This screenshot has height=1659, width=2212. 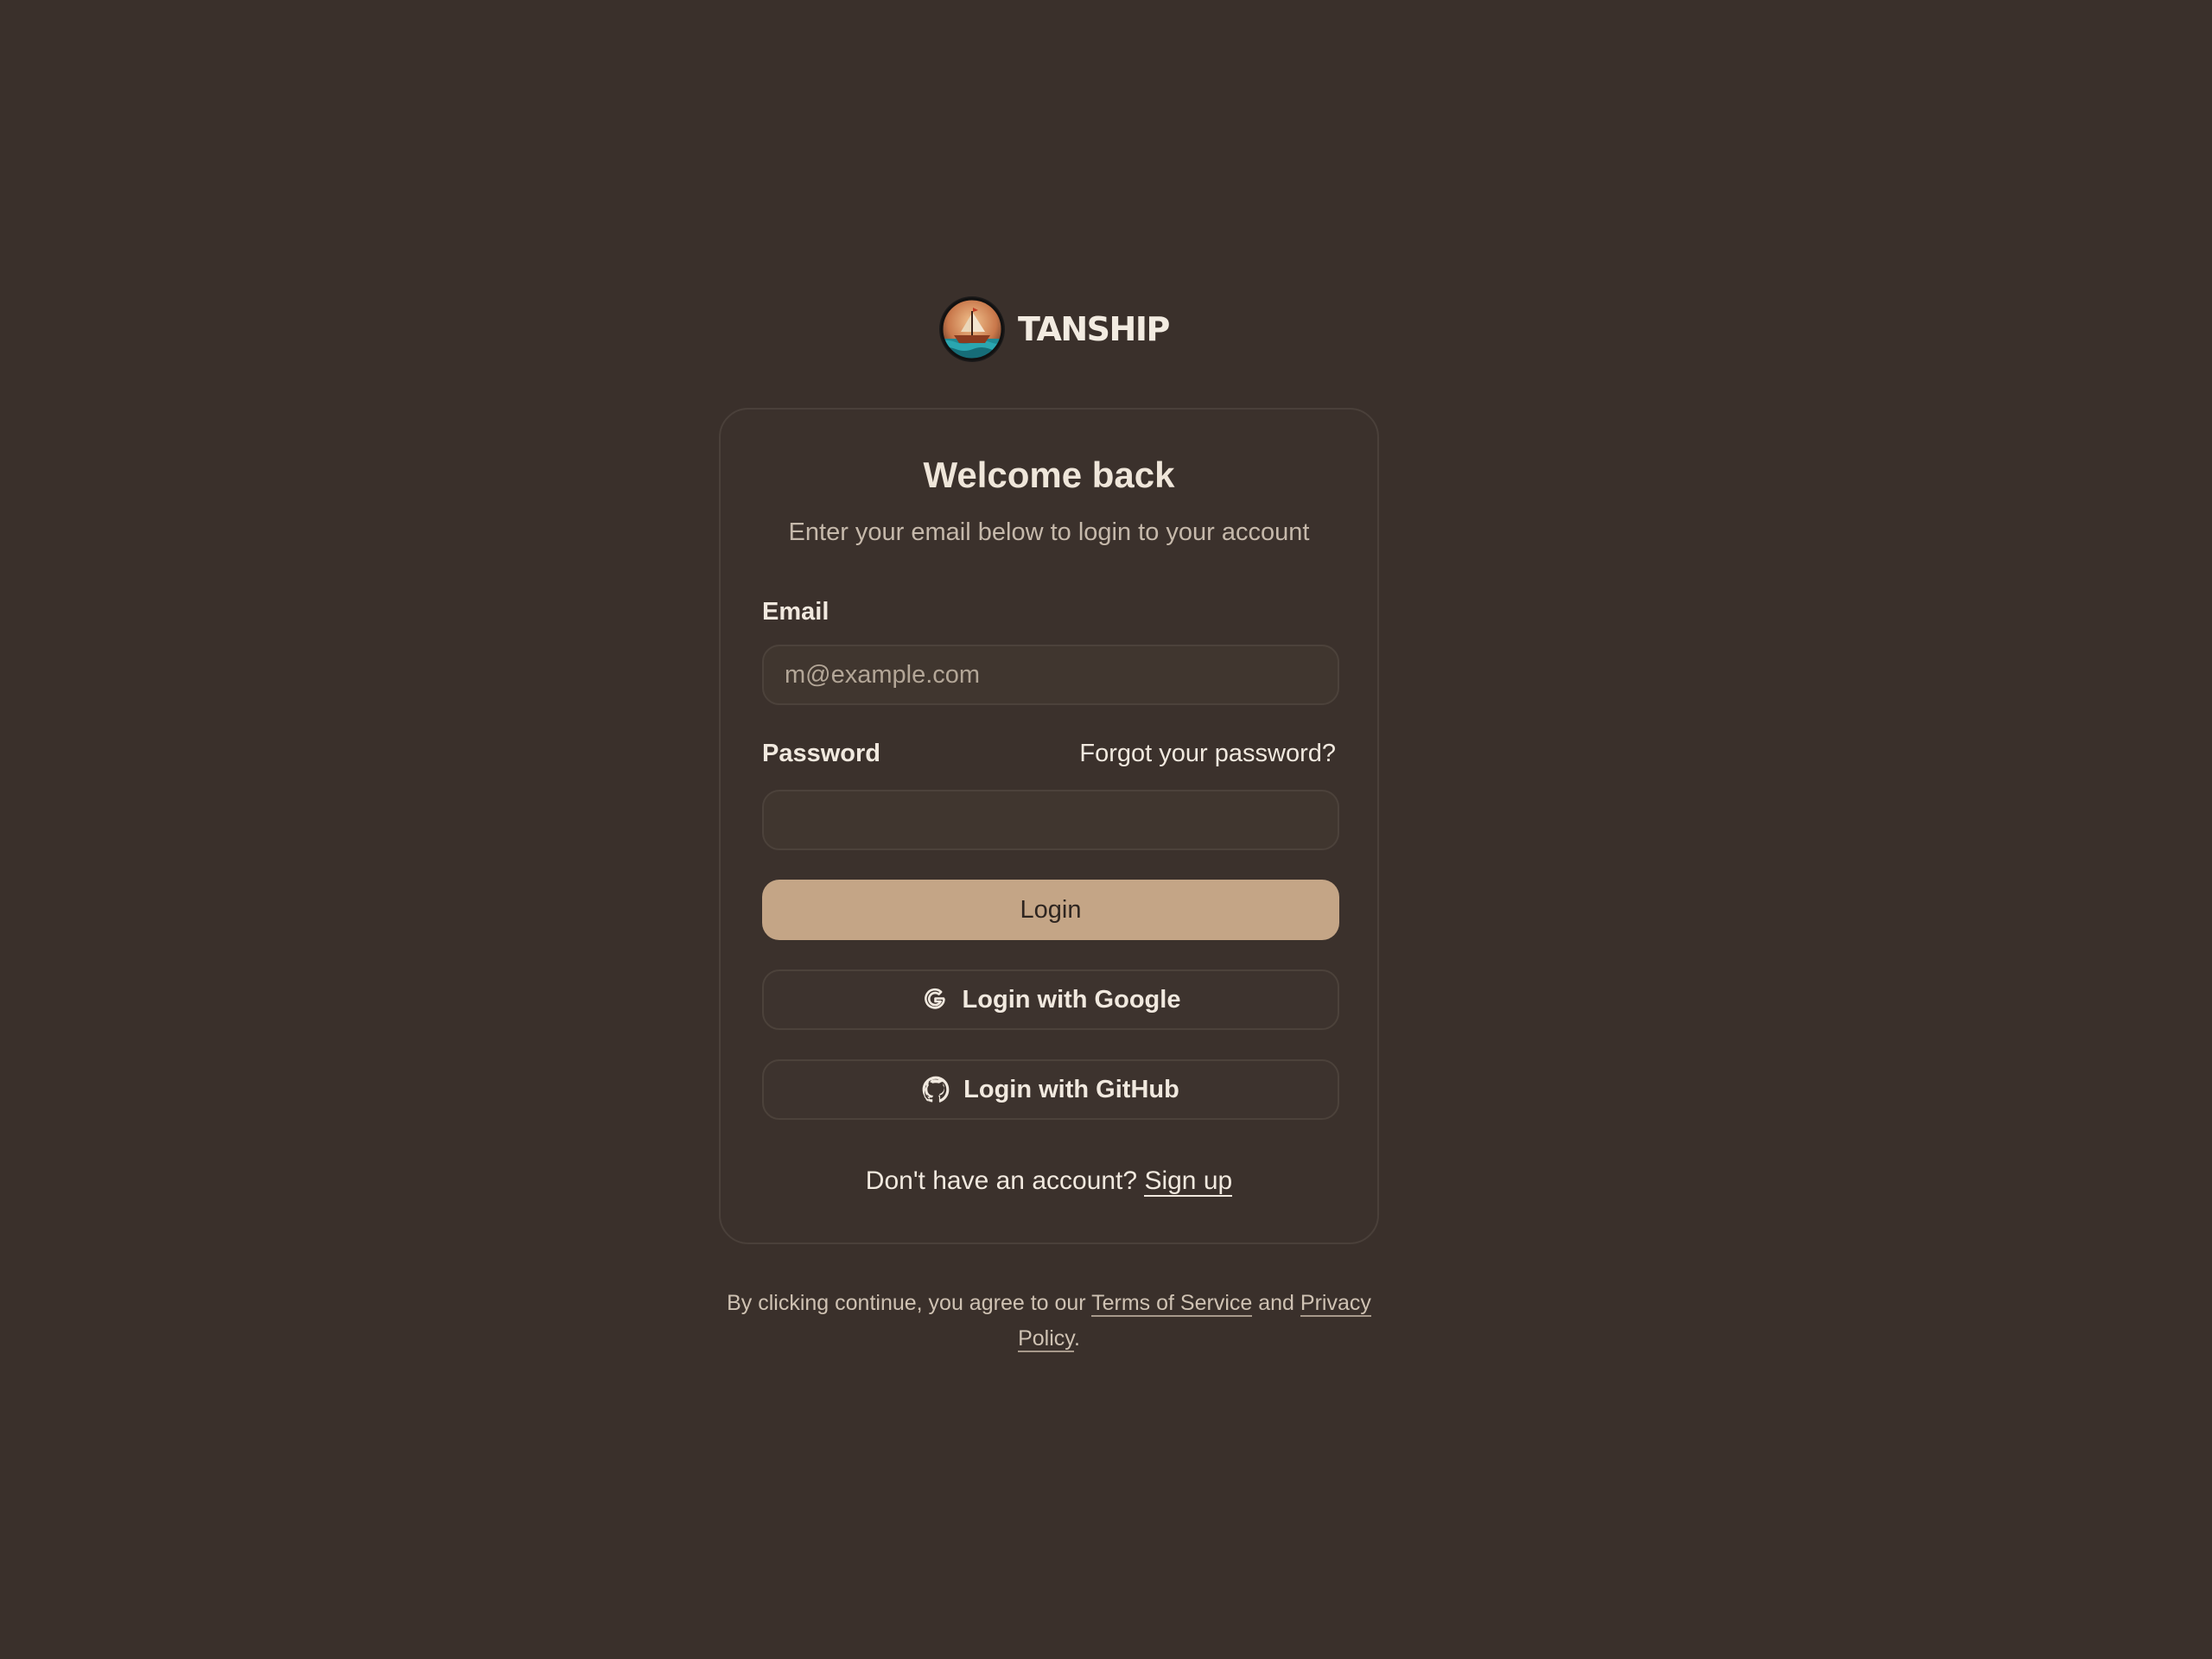 What do you see at coordinates (821, 753) in the screenshot?
I see `password-label: Password` at bounding box center [821, 753].